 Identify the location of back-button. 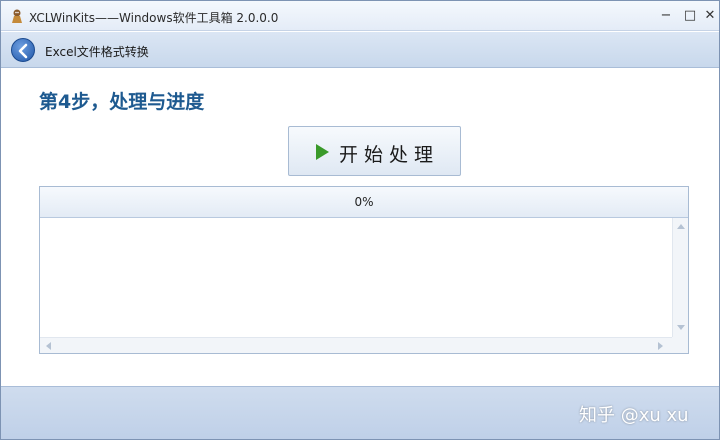
(23, 50).